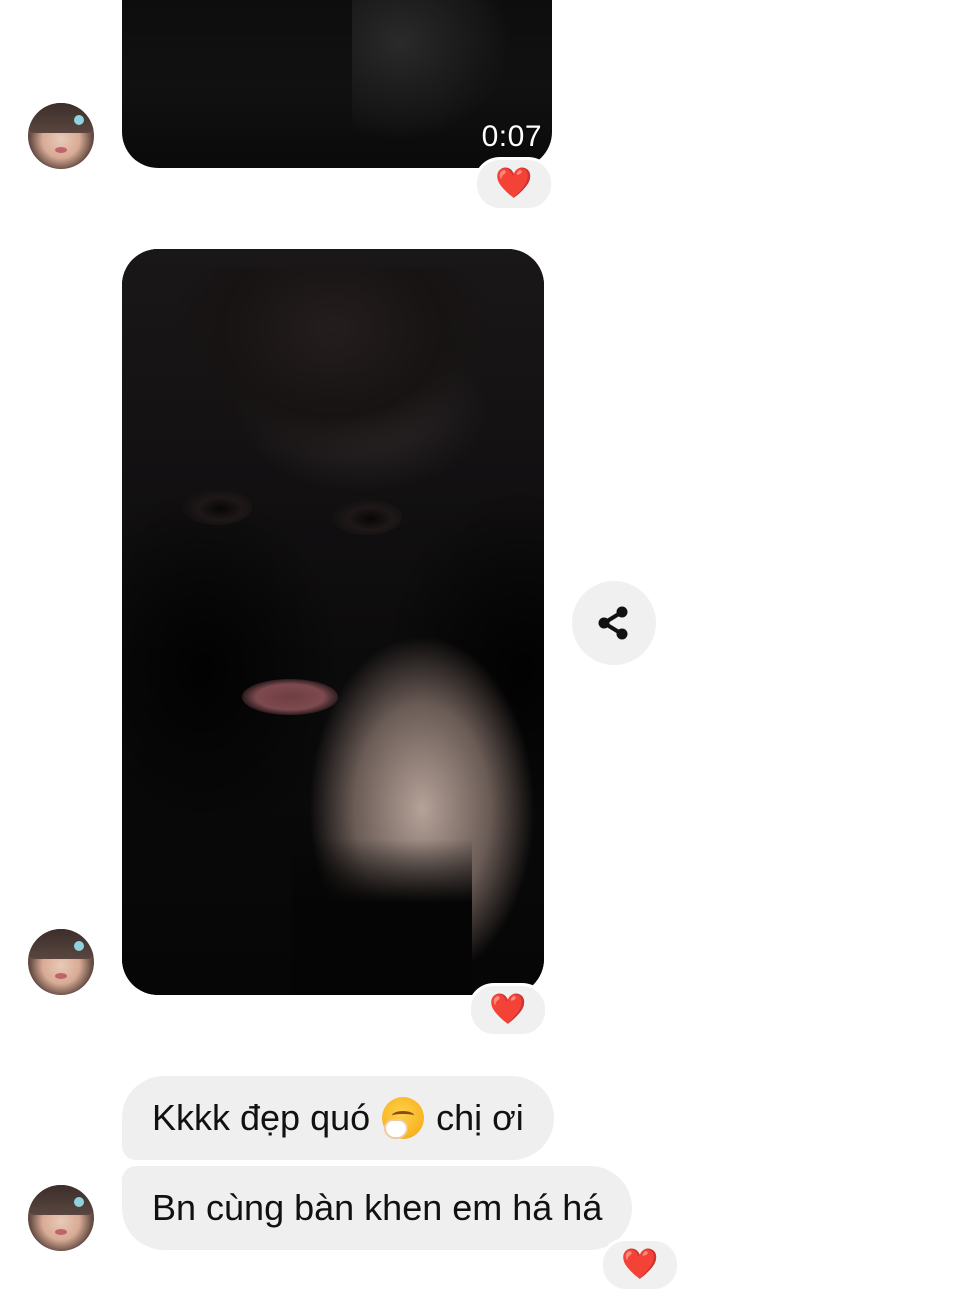 The width and height of the screenshot is (960, 1292). I want to click on message-text: Bn cùng bàn khen em há há, so click(377, 1207).